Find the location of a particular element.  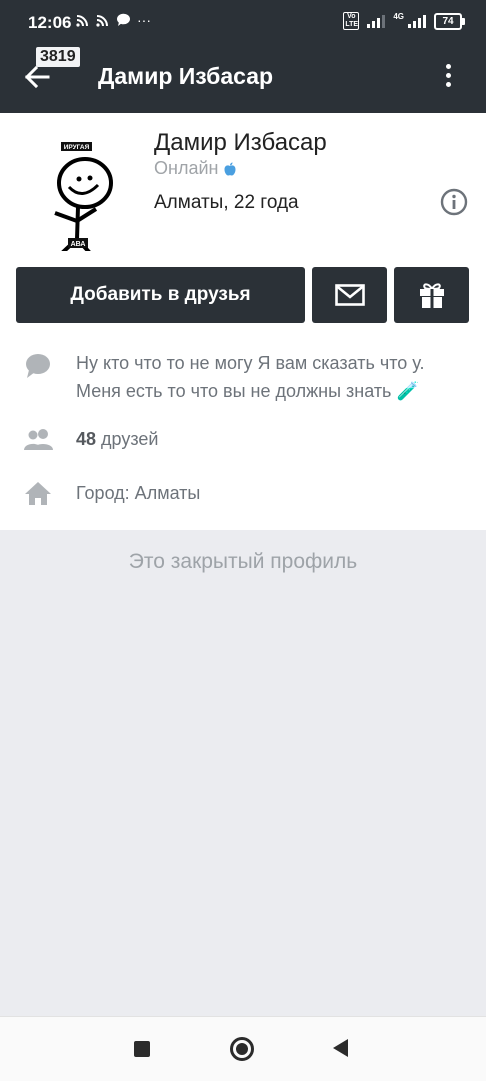

private-profile-notice: Это закрытый профиль is located at coordinates (243, 561).